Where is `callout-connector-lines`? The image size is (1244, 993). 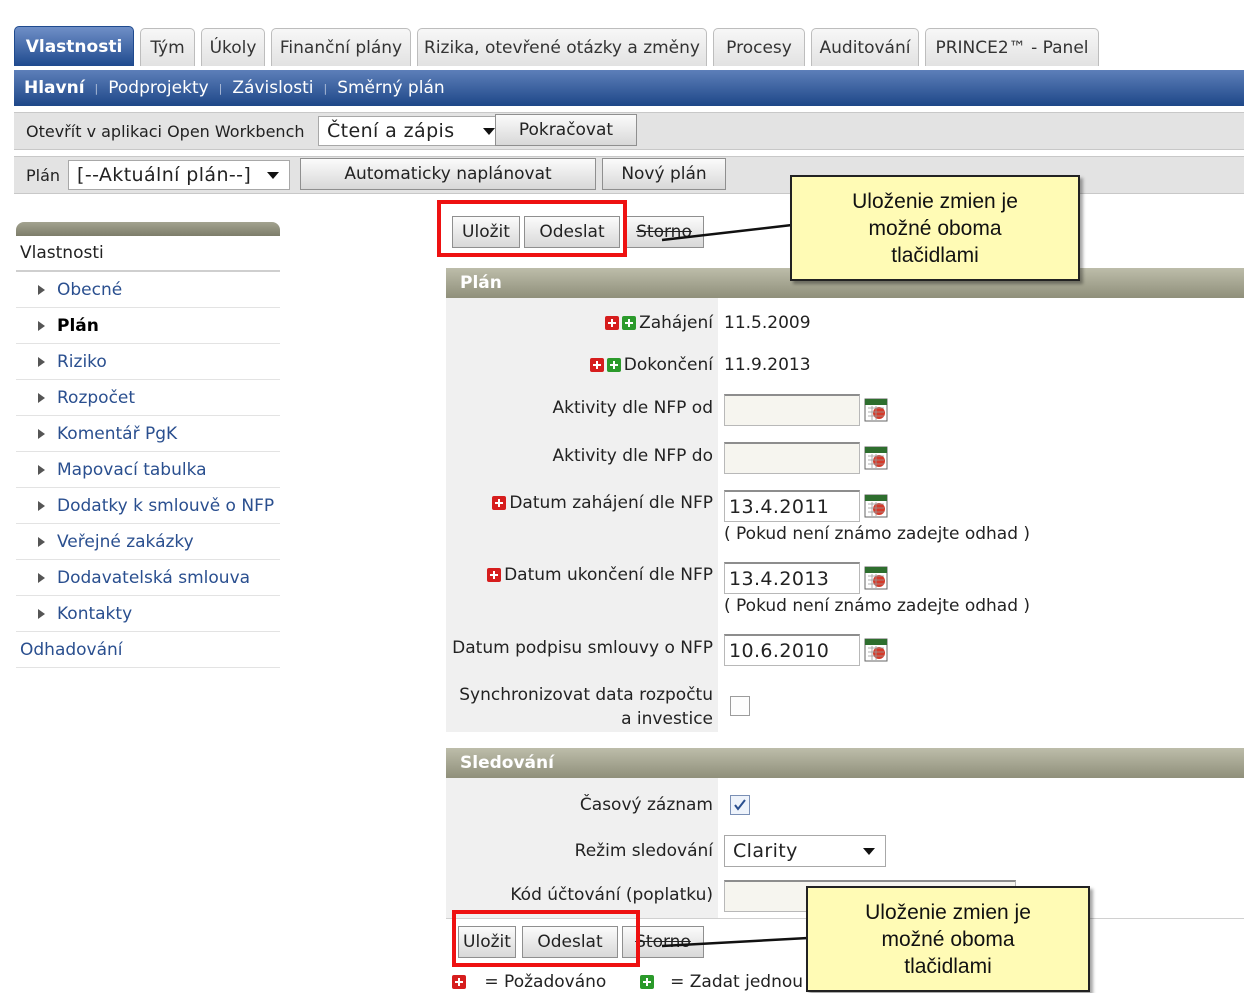
callout-connector-lines is located at coordinates (735, 585).